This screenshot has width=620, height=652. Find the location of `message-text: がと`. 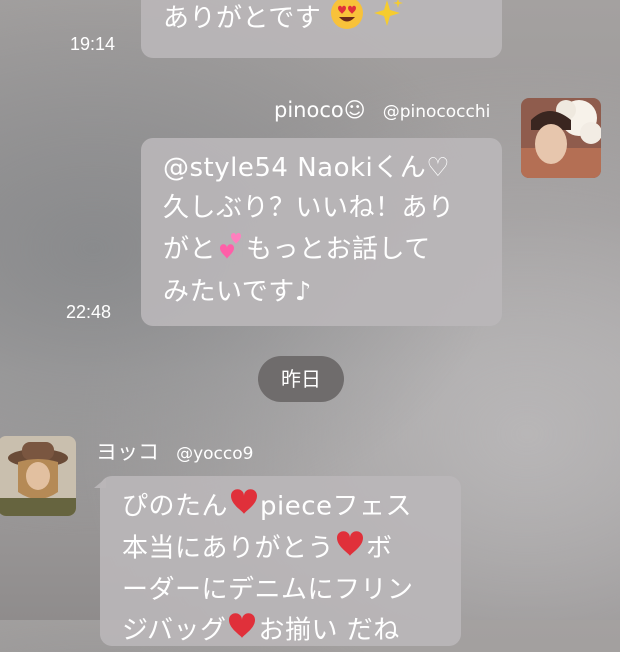

message-text: がと is located at coordinates (190, 249).